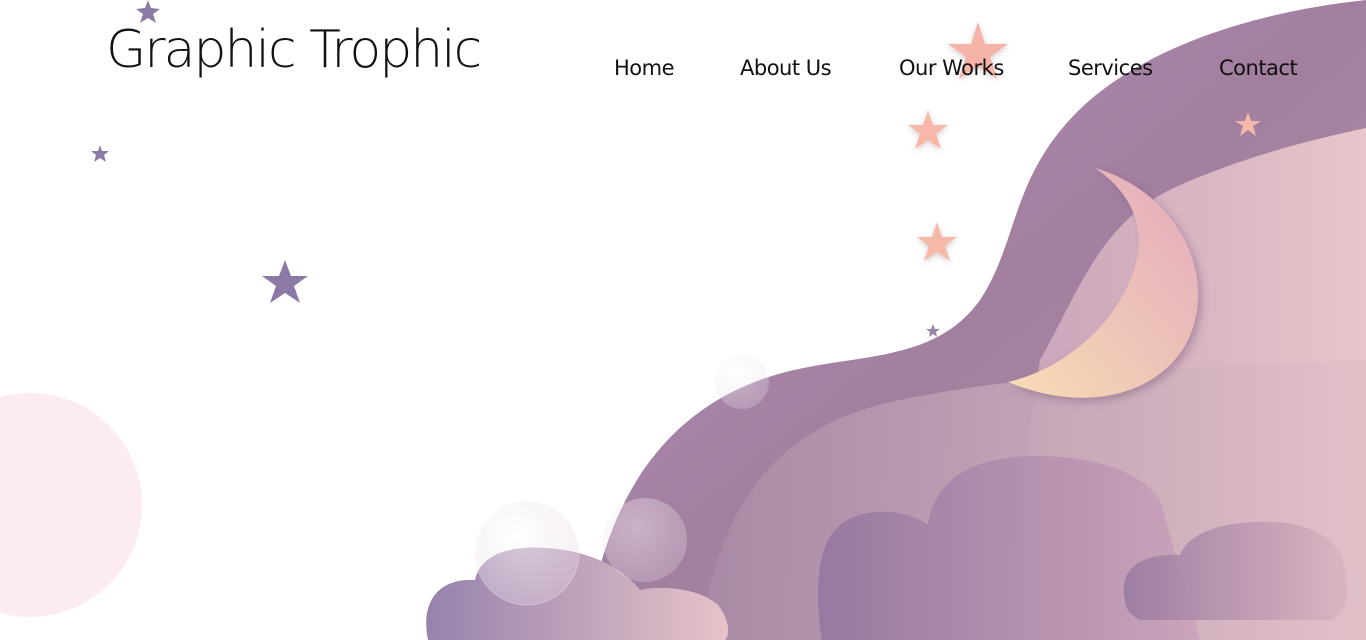 Image resolution: width=1366 pixels, height=640 pixels. What do you see at coordinates (71, 505) in the screenshot?
I see `pink-bubble-shape` at bounding box center [71, 505].